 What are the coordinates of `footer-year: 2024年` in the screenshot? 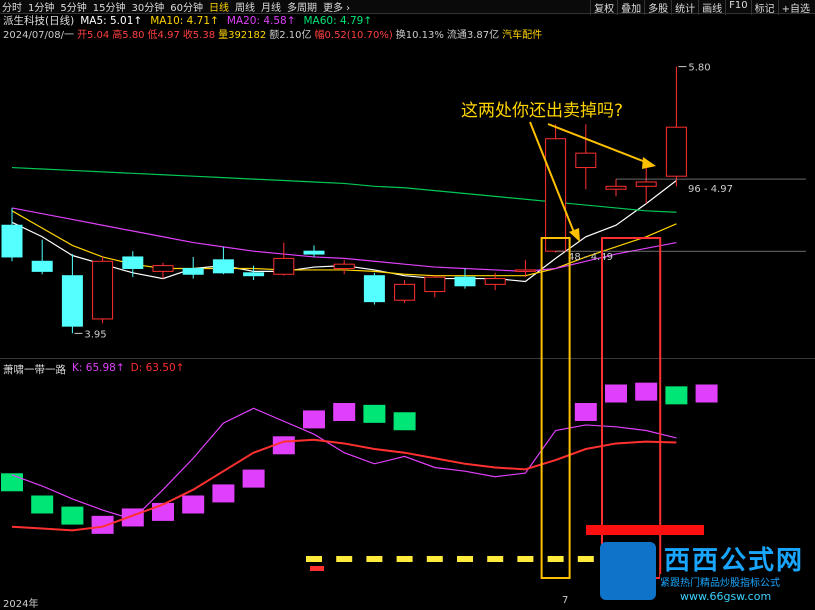 It's located at (21, 604).